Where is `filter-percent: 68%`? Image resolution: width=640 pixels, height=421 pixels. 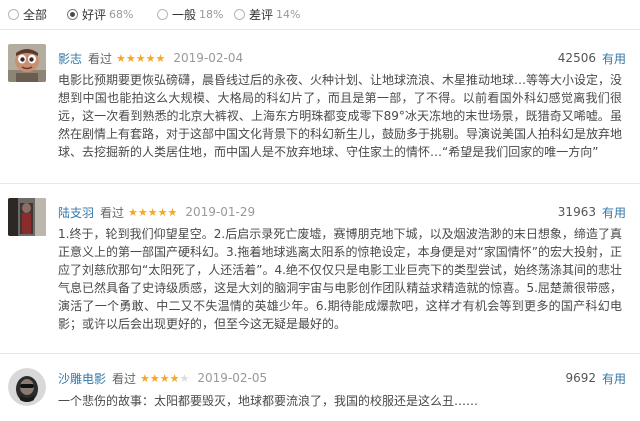
filter-percent: 68% is located at coordinates (121, 14).